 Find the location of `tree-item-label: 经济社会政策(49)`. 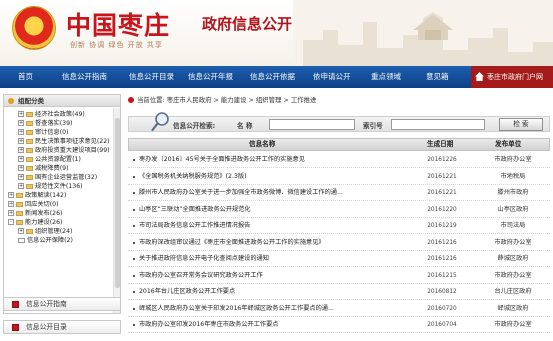

tree-item-label: 经济社会政策(49) is located at coordinates (60, 114).